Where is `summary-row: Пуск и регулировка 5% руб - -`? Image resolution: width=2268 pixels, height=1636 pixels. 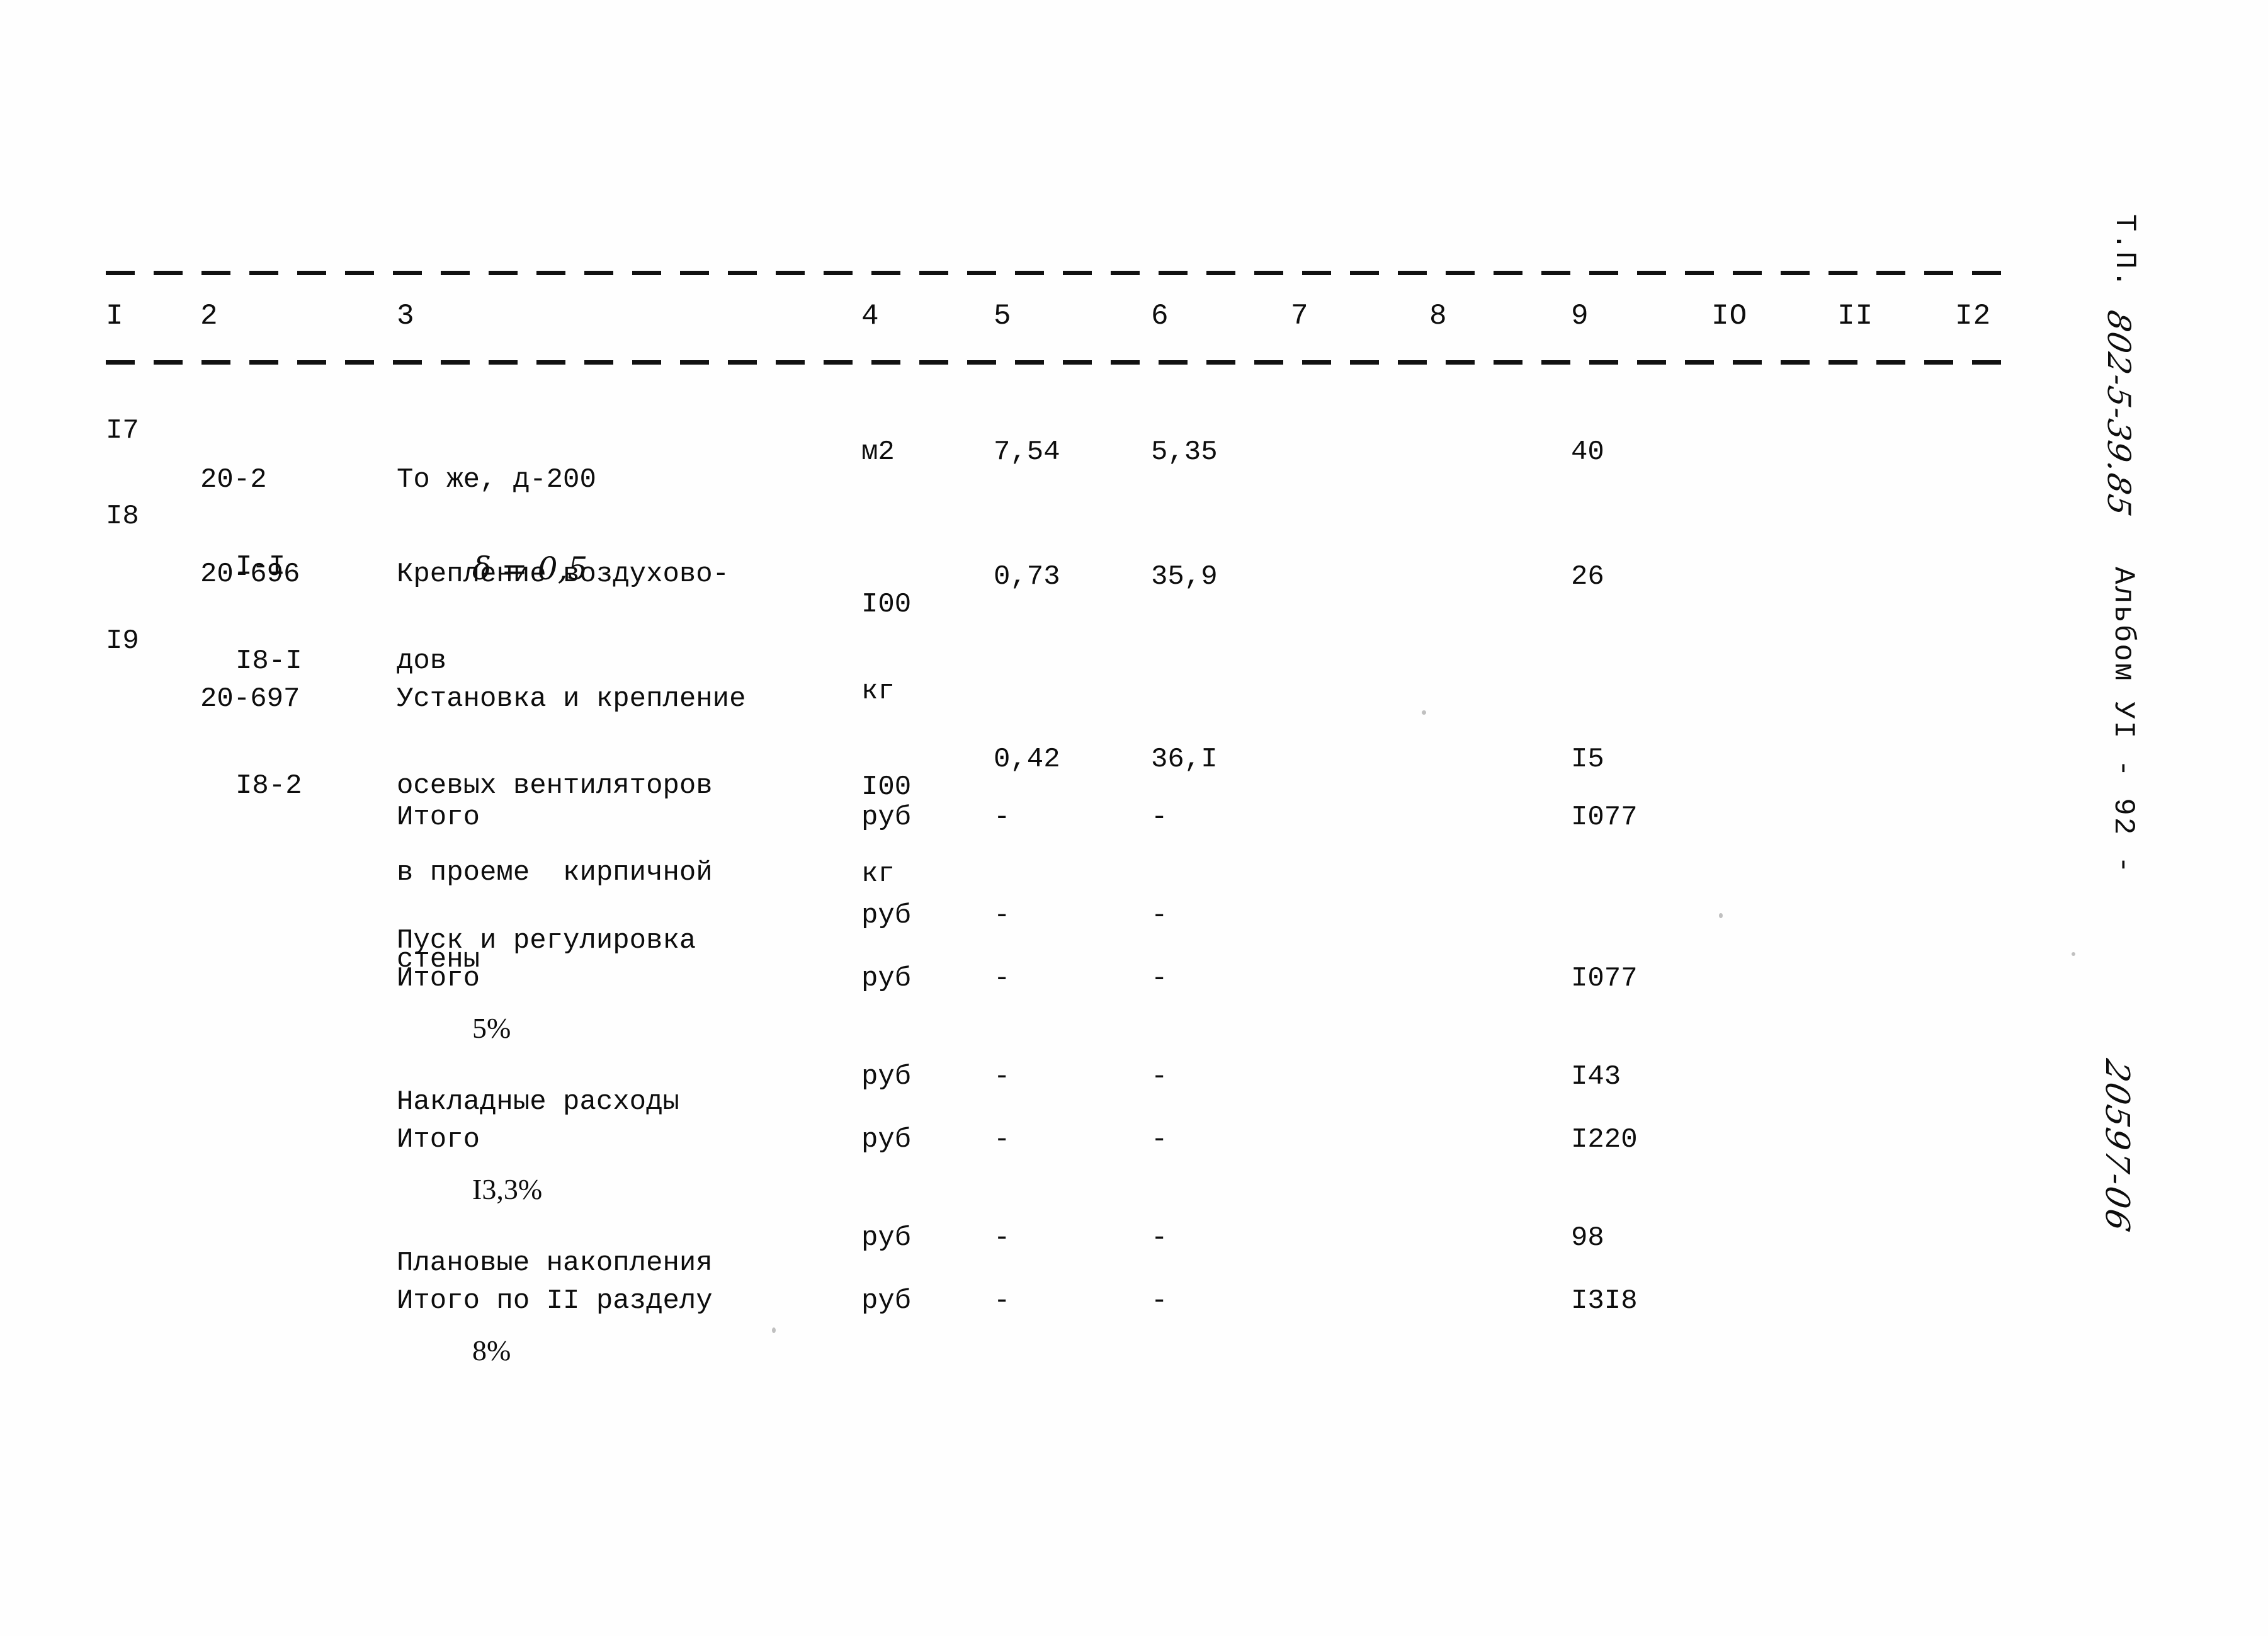
summary-row: Пуск и регулировка 5% руб - - is located at coordinates (1134, 956).